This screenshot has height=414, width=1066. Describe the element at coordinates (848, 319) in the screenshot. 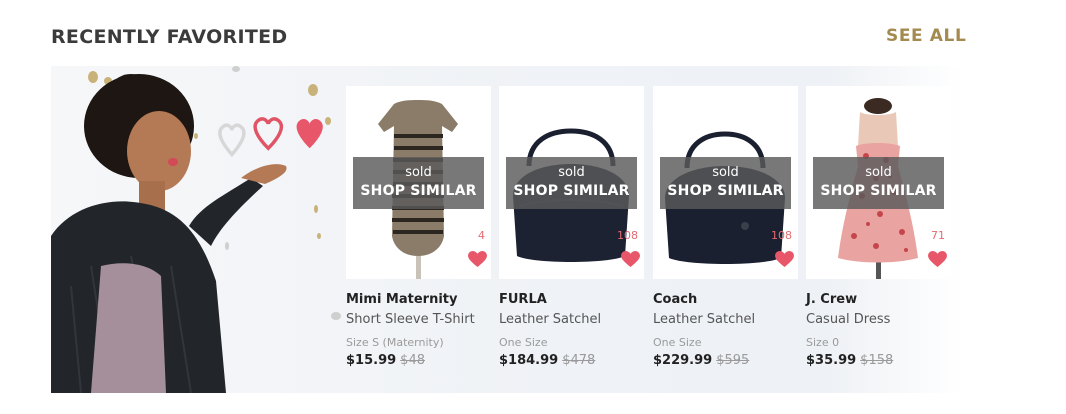

I see `product-name: Casual Dress` at that location.